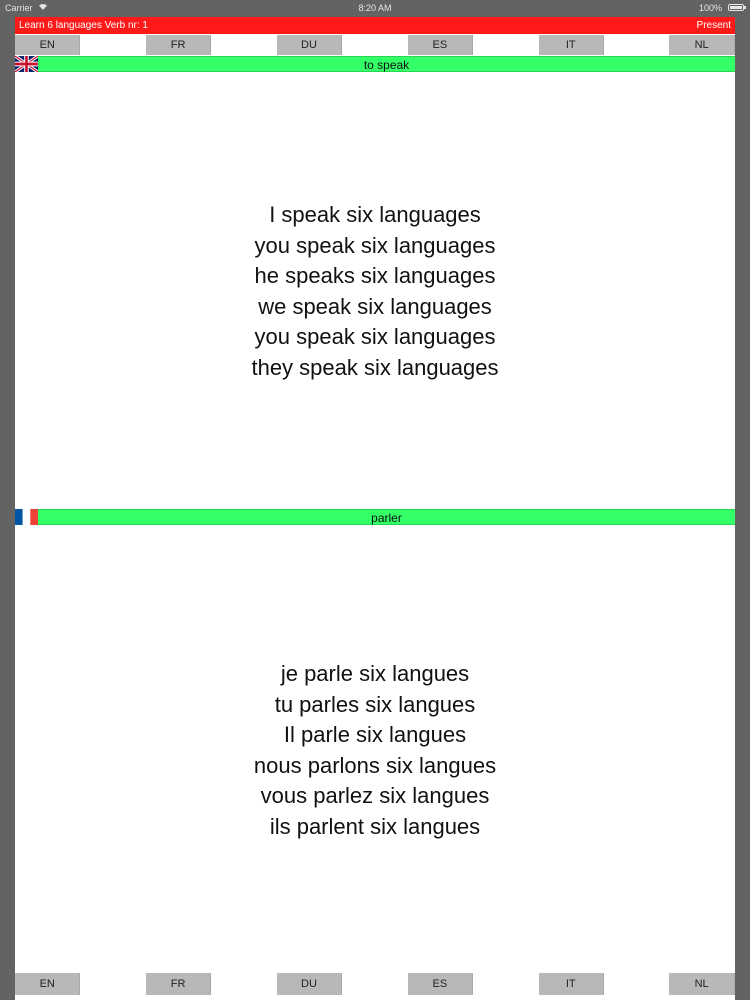 This screenshot has width=750, height=1000. Describe the element at coordinates (375, 275) in the screenshot. I see `conjugation-line: he speaks six languages` at that location.